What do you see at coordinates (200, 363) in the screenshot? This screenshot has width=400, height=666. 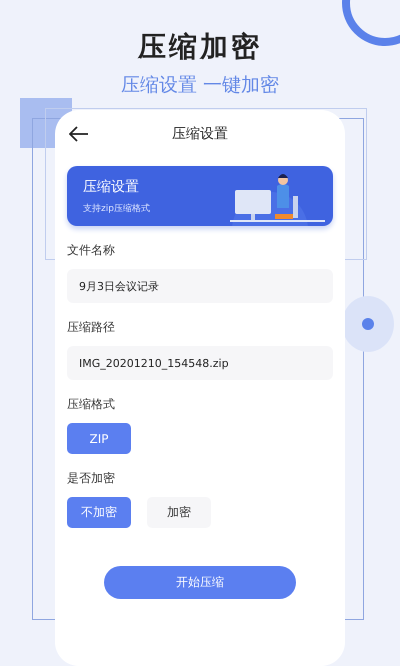 I see `text-field: IMG_20201210_154548.zip` at bounding box center [200, 363].